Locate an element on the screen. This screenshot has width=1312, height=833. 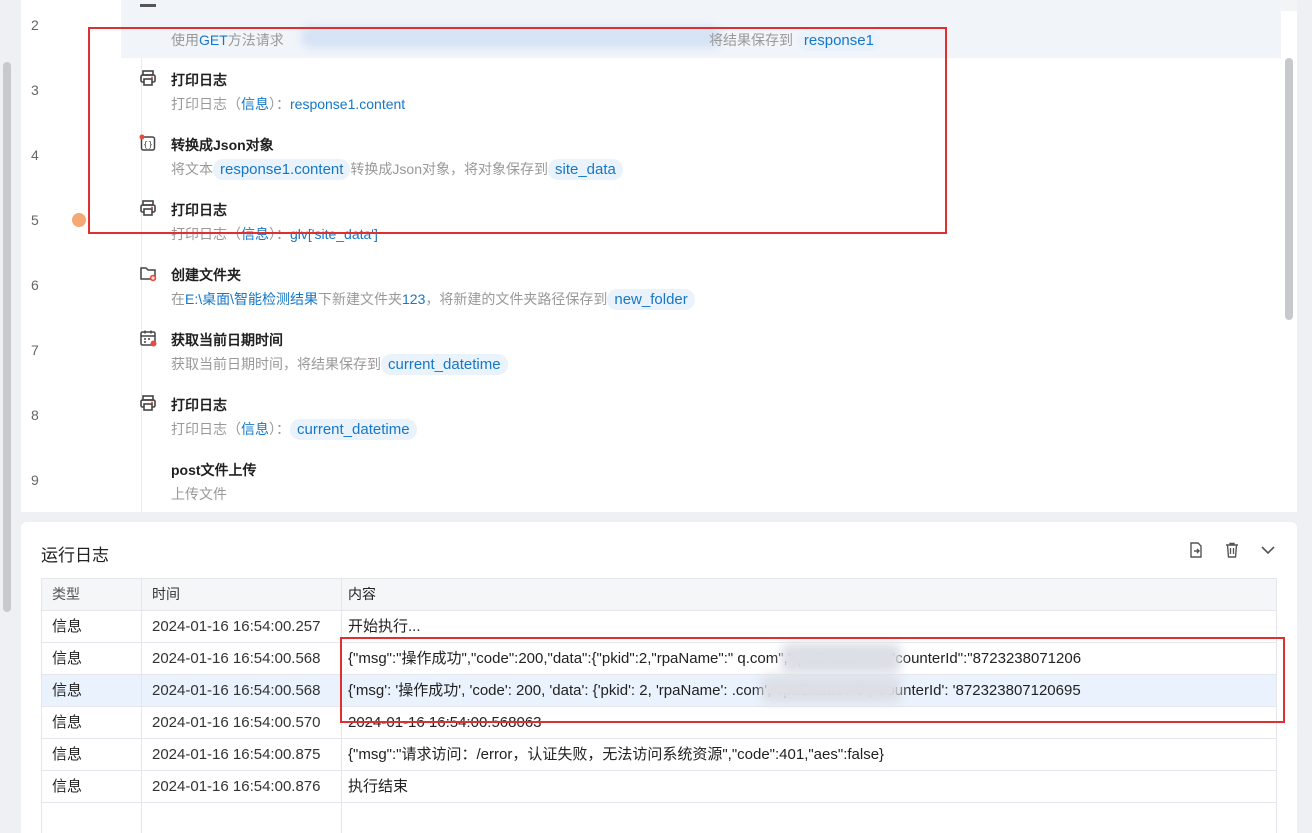
step-description: 上传文件 is located at coordinates (199, 494).